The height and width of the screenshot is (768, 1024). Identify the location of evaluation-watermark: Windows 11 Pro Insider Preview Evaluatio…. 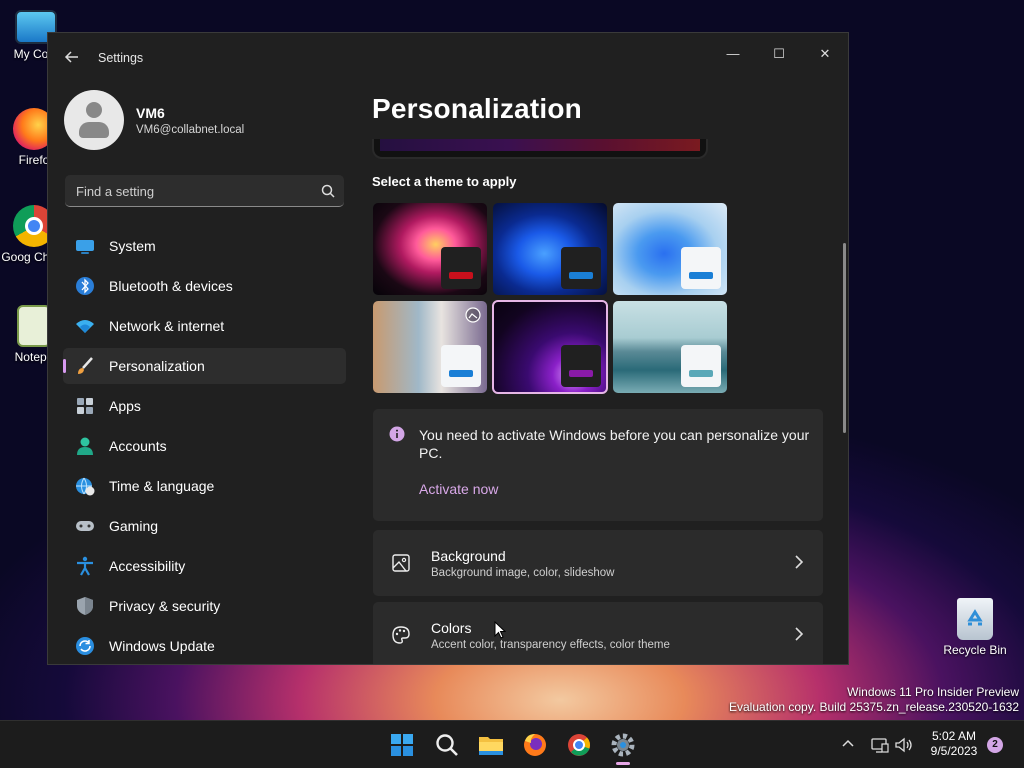
(874, 700).